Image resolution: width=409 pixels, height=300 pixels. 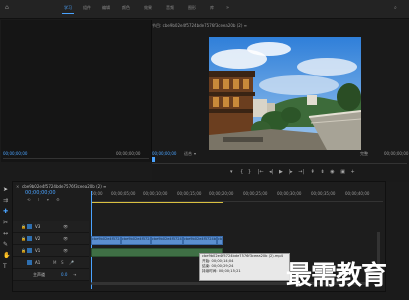 I want to click on go-to-end-icon: ⇥, so click(x=74, y=274).